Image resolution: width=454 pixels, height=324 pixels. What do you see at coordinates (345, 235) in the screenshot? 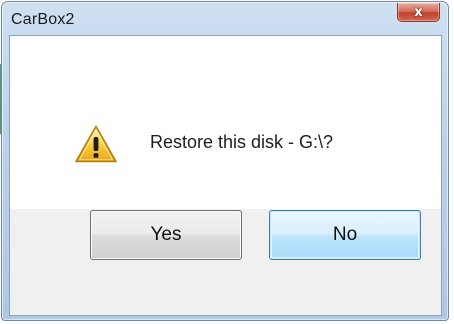
I see `no-button: No` at bounding box center [345, 235].